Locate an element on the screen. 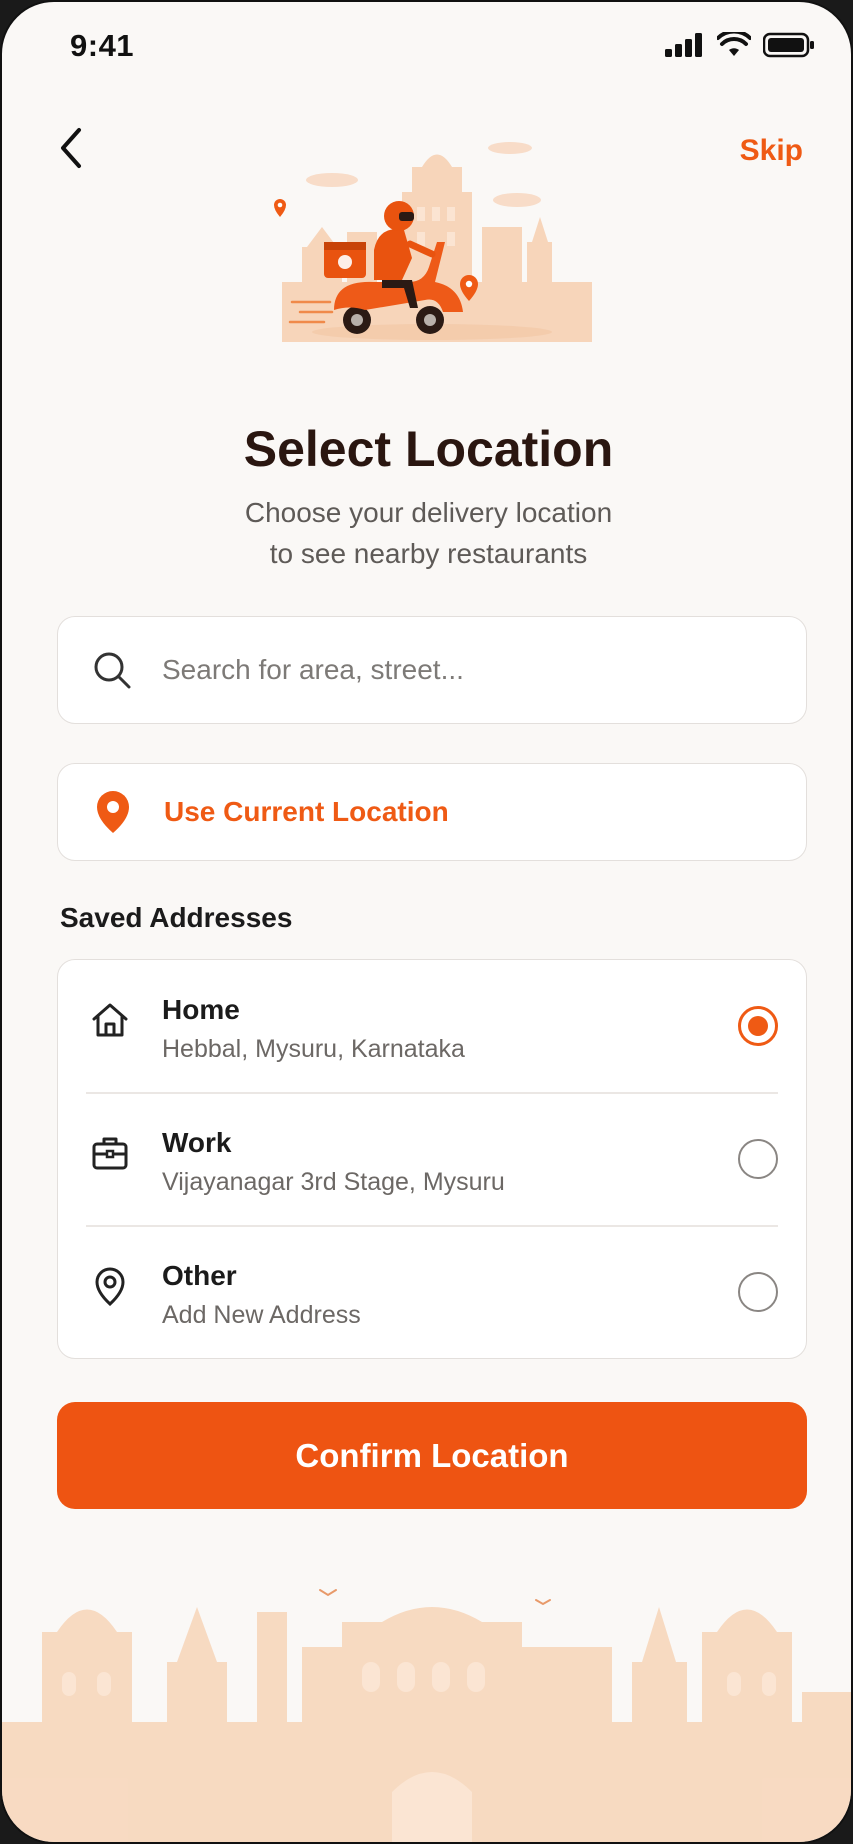 The height and width of the screenshot is (1844, 853). address-item-home: Home Hebbal, Mysuru, Karnataka is located at coordinates (432, 1026).